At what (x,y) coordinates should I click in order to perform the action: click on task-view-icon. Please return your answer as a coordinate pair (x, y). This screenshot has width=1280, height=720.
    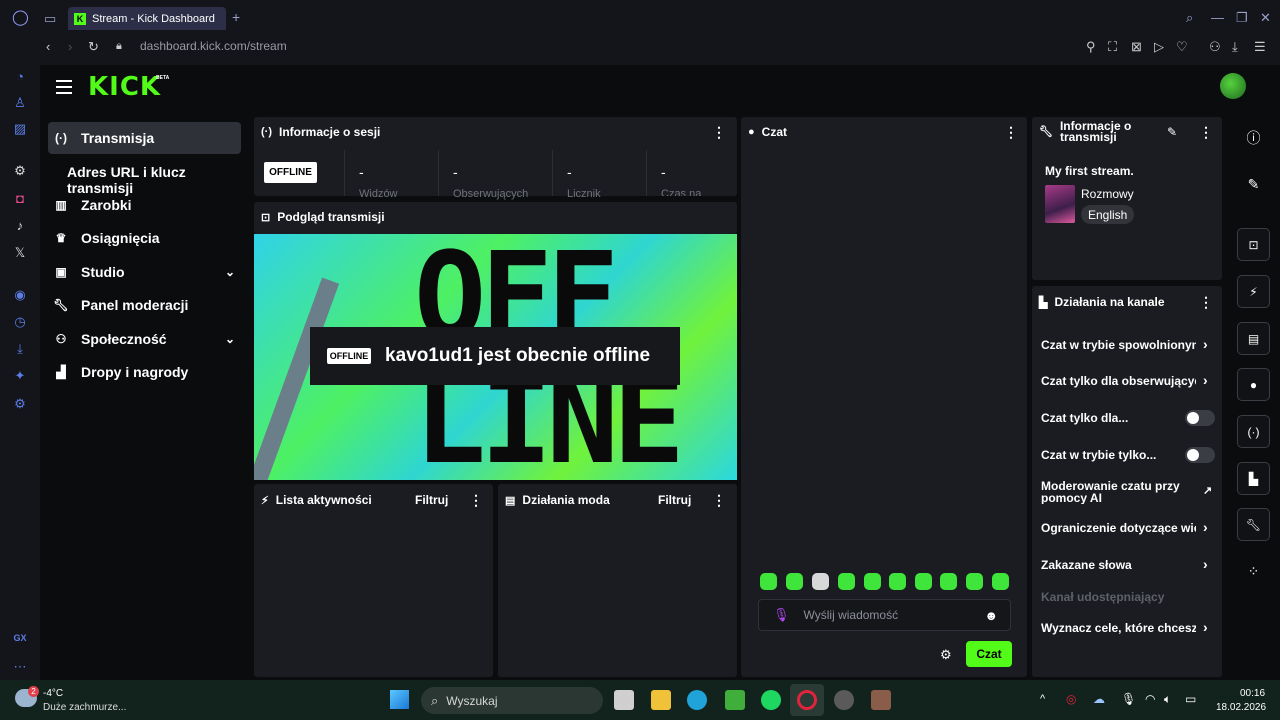
    Looking at the image, I should click on (624, 700).